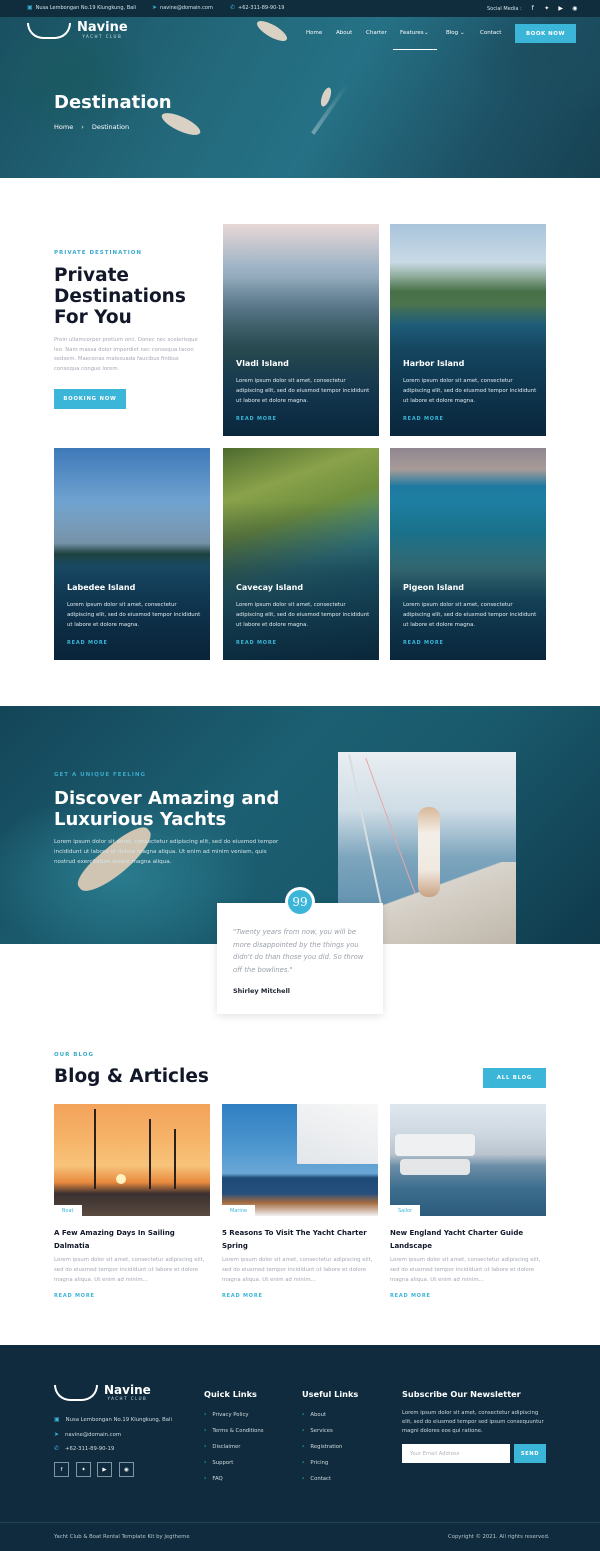 The image size is (600, 1551). What do you see at coordinates (434, 363) in the screenshot?
I see `card-title: Harbor Island` at bounding box center [434, 363].